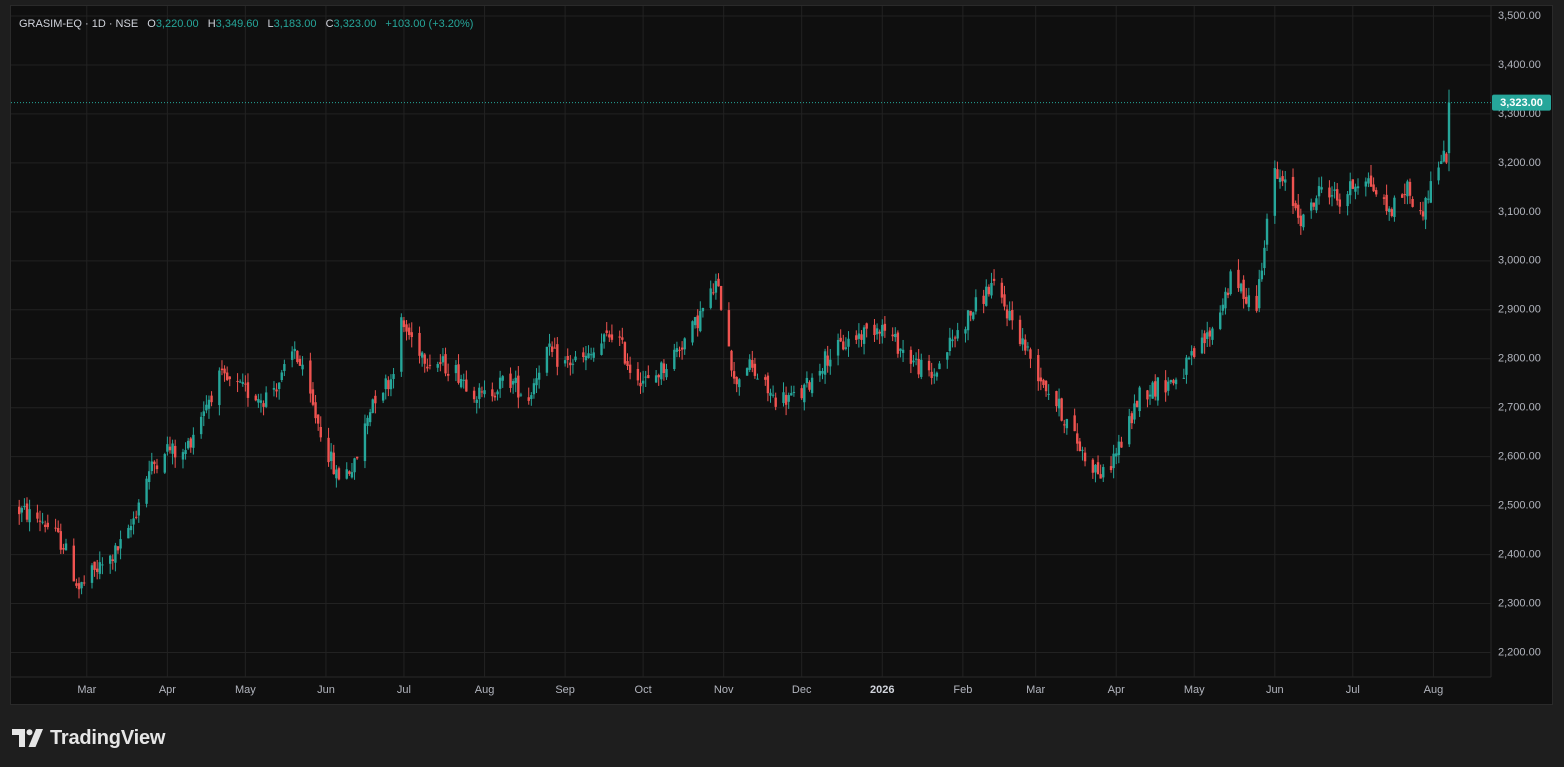 The width and height of the screenshot is (1564, 767). What do you see at coordinates (108, 737) in the screenshot?
I see `brand-name: TradingView` at bounding box center [108, 737].